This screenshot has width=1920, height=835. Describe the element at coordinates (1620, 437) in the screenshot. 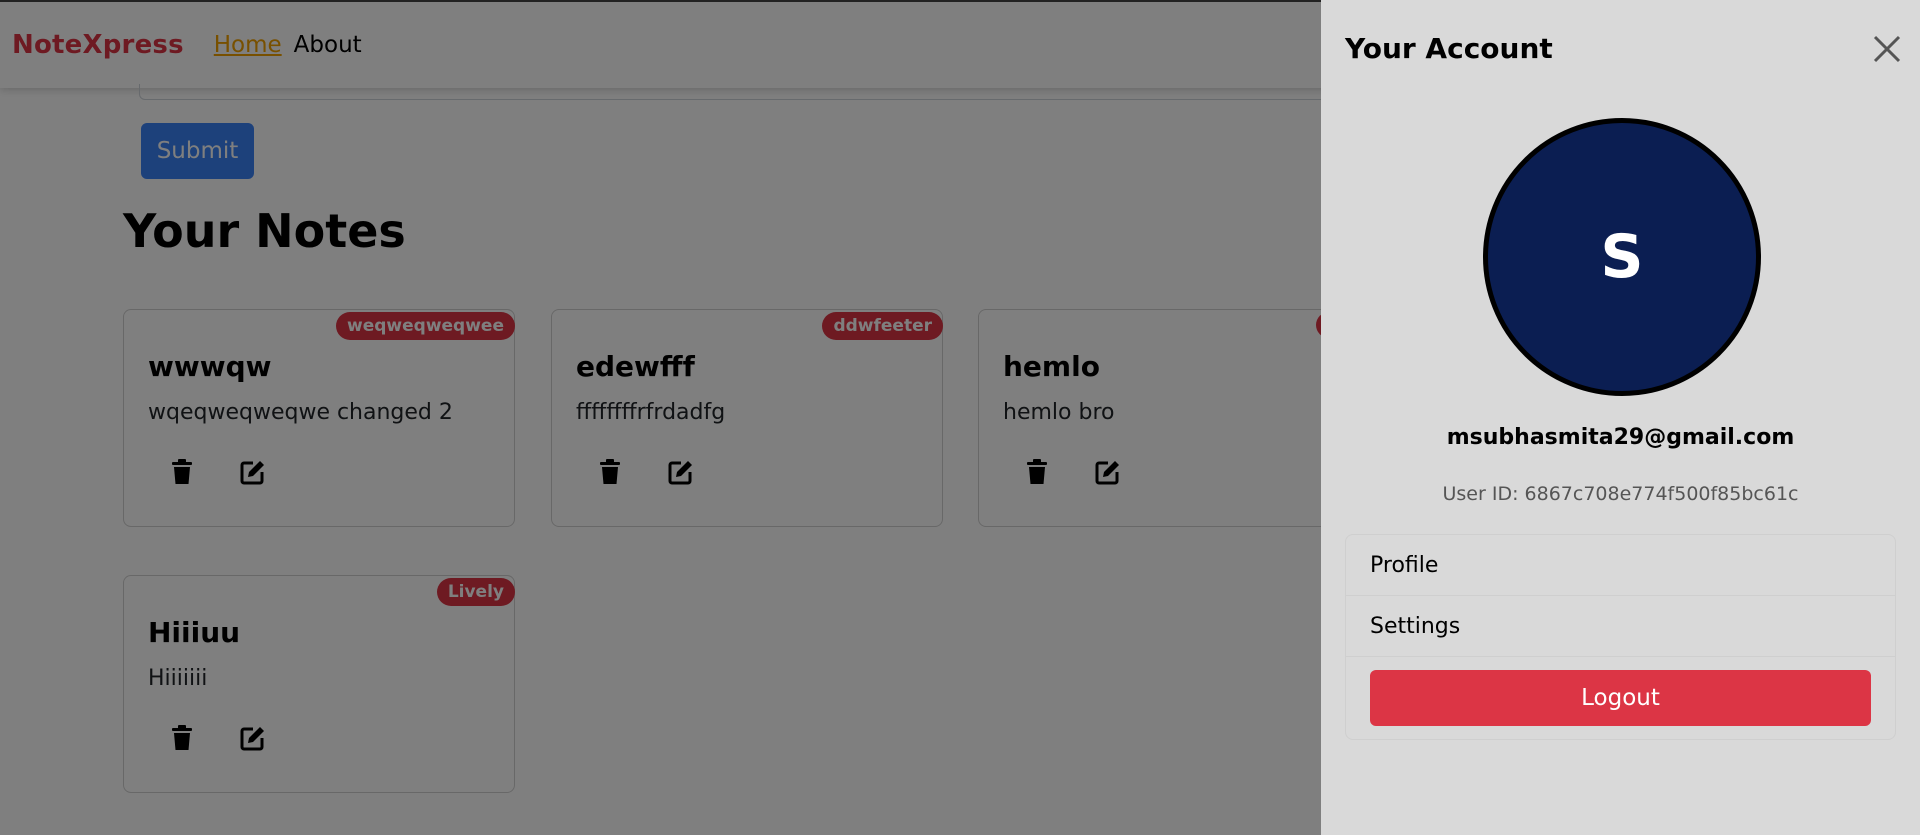

I see `user-email: msubhasmita29@gmail.com` at that location.